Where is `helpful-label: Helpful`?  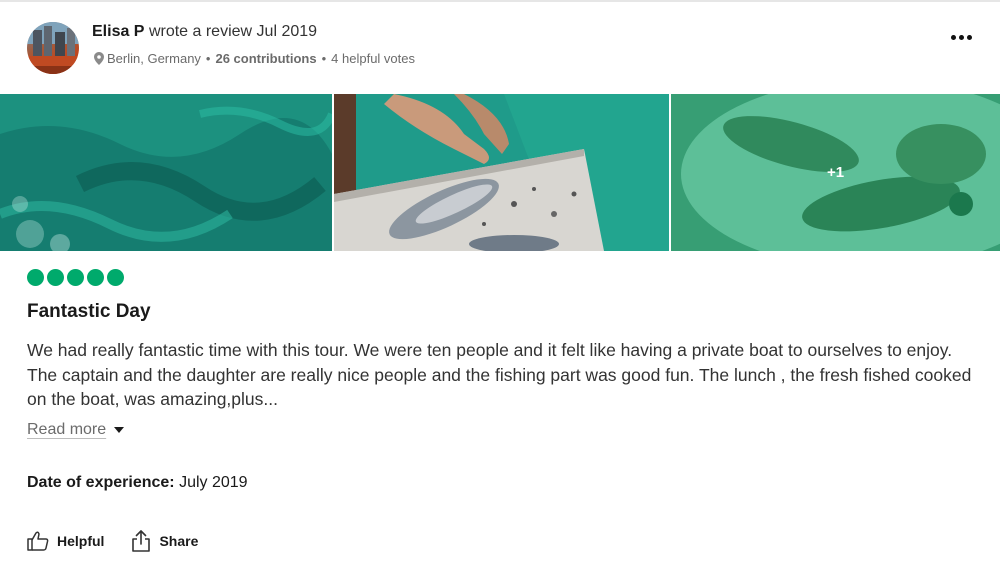
helpful-label: Helpful is located at coordinates (81, 541).